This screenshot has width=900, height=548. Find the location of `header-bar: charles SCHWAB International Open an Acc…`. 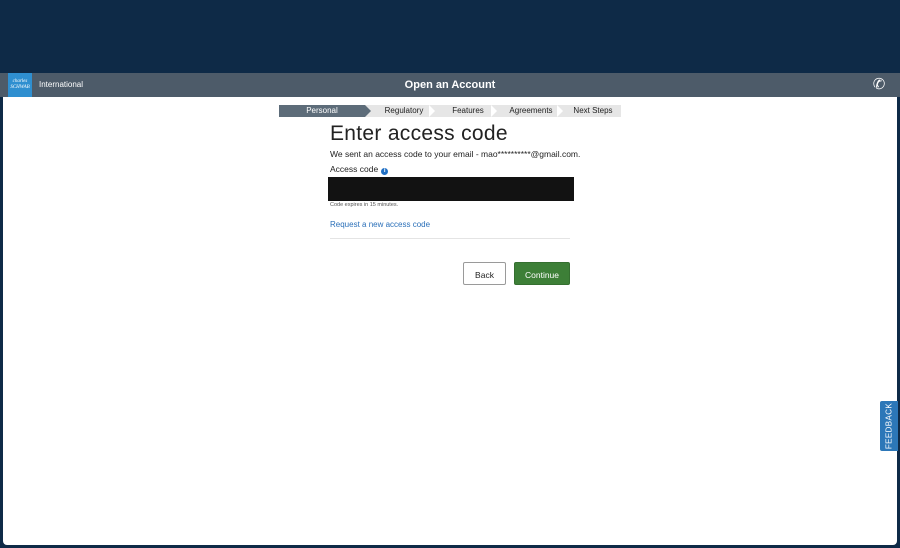

header-bar: charles SCHWAB International Open an Acc… is located at coordinates (450, 85).